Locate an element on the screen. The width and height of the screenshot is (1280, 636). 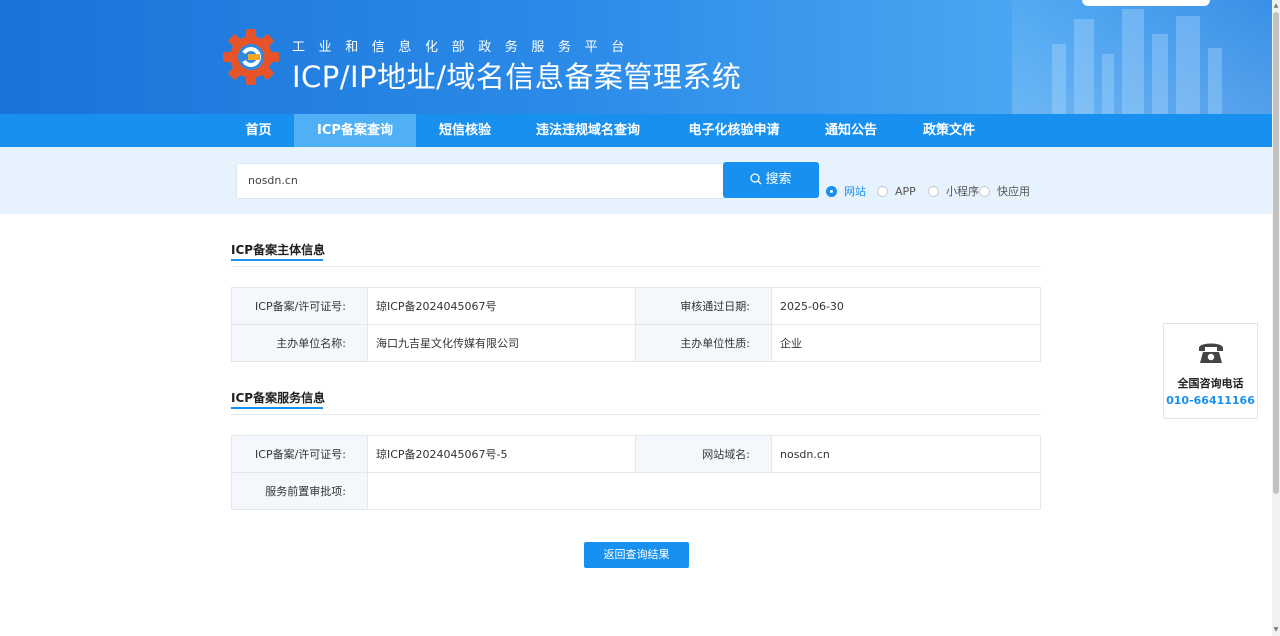
nav-home: 首页 is located at coordinates (258, 130).